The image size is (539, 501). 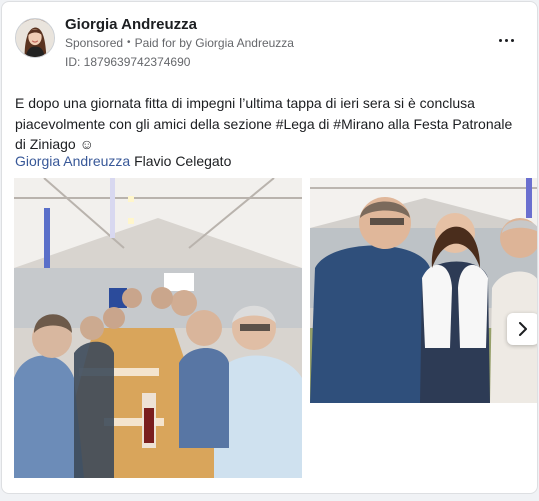 I want to click on author-name: Giorgia Andreuzza, so click(x=131, y=24).